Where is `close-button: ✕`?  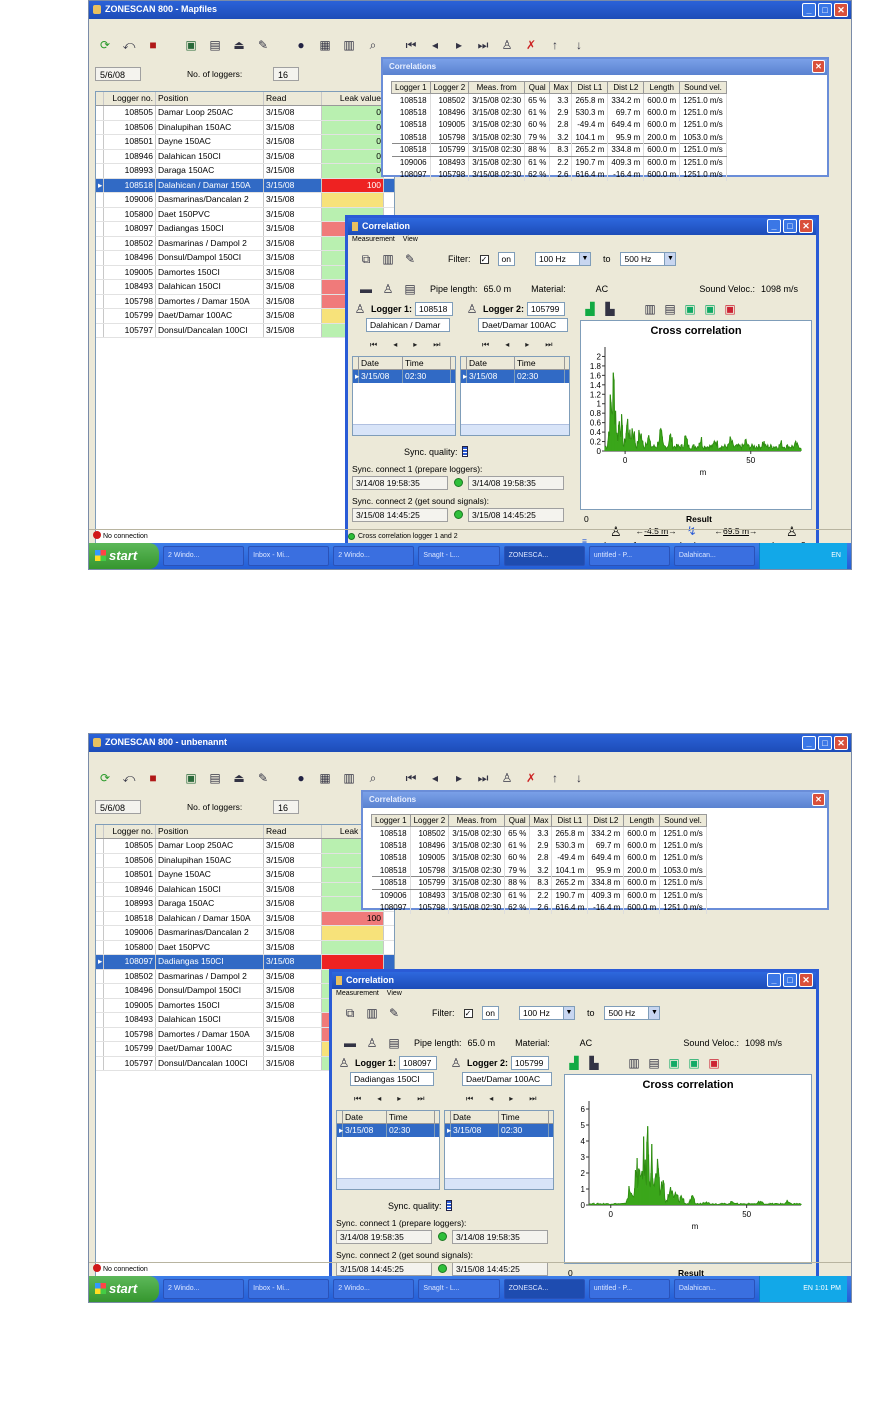 close-button: ✕ is located at coordinates (841, 10).